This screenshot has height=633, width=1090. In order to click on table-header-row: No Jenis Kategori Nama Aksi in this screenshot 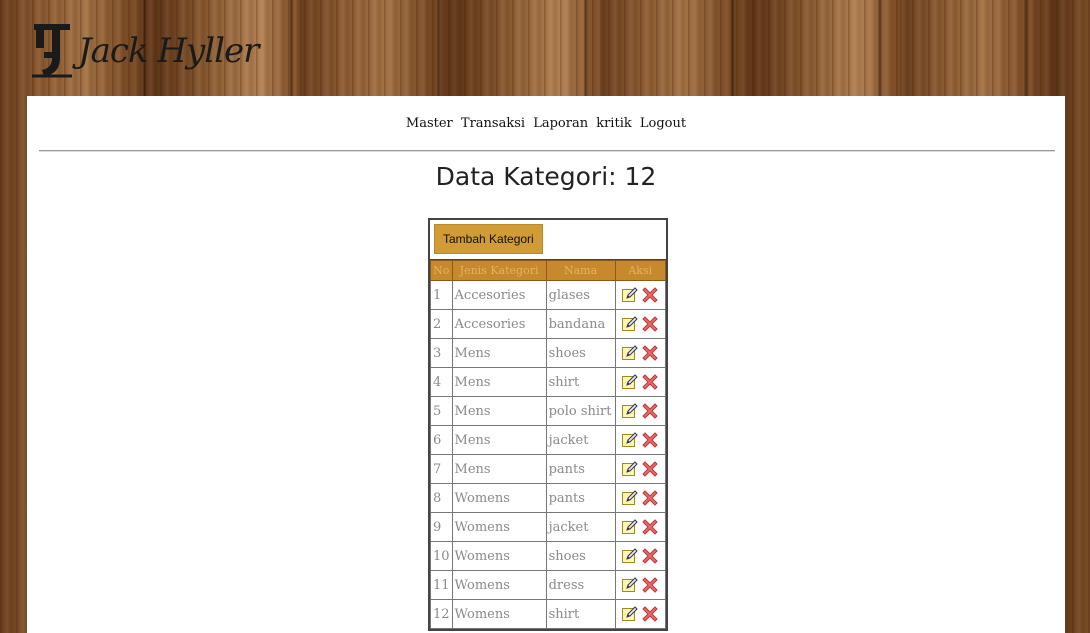, I will do `click(548, 270)`.